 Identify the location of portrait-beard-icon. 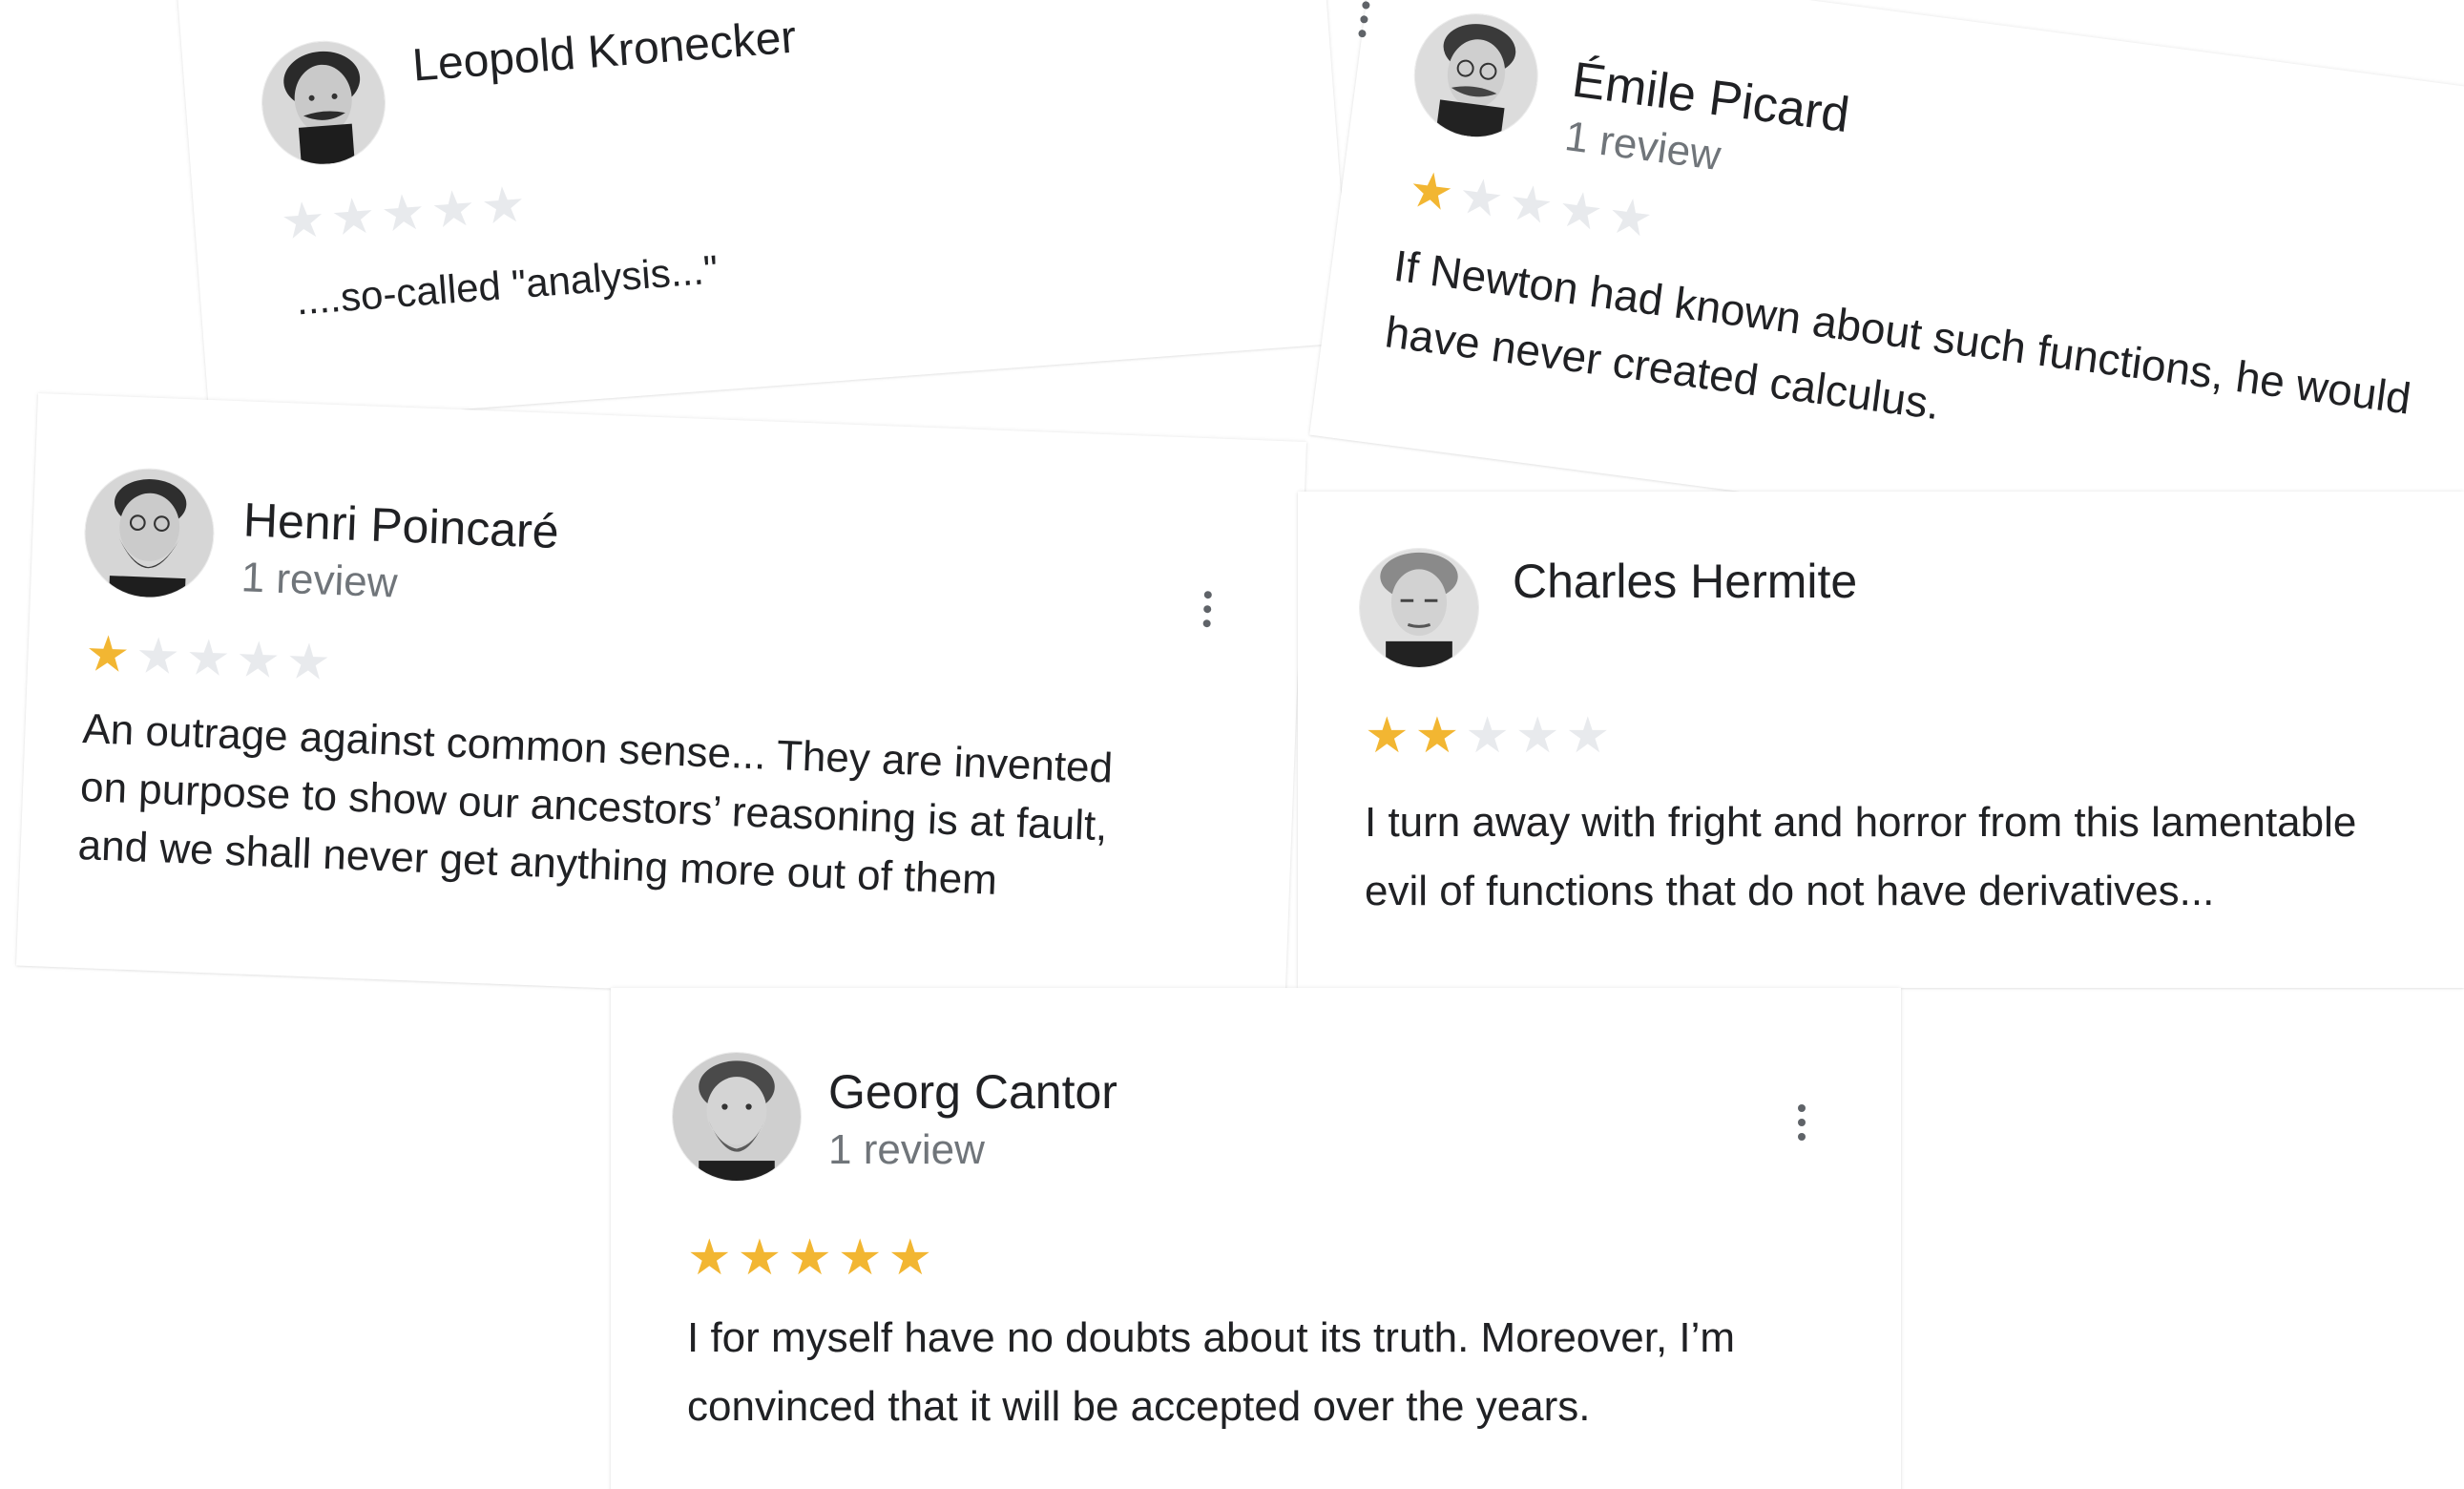
(737, 1117).